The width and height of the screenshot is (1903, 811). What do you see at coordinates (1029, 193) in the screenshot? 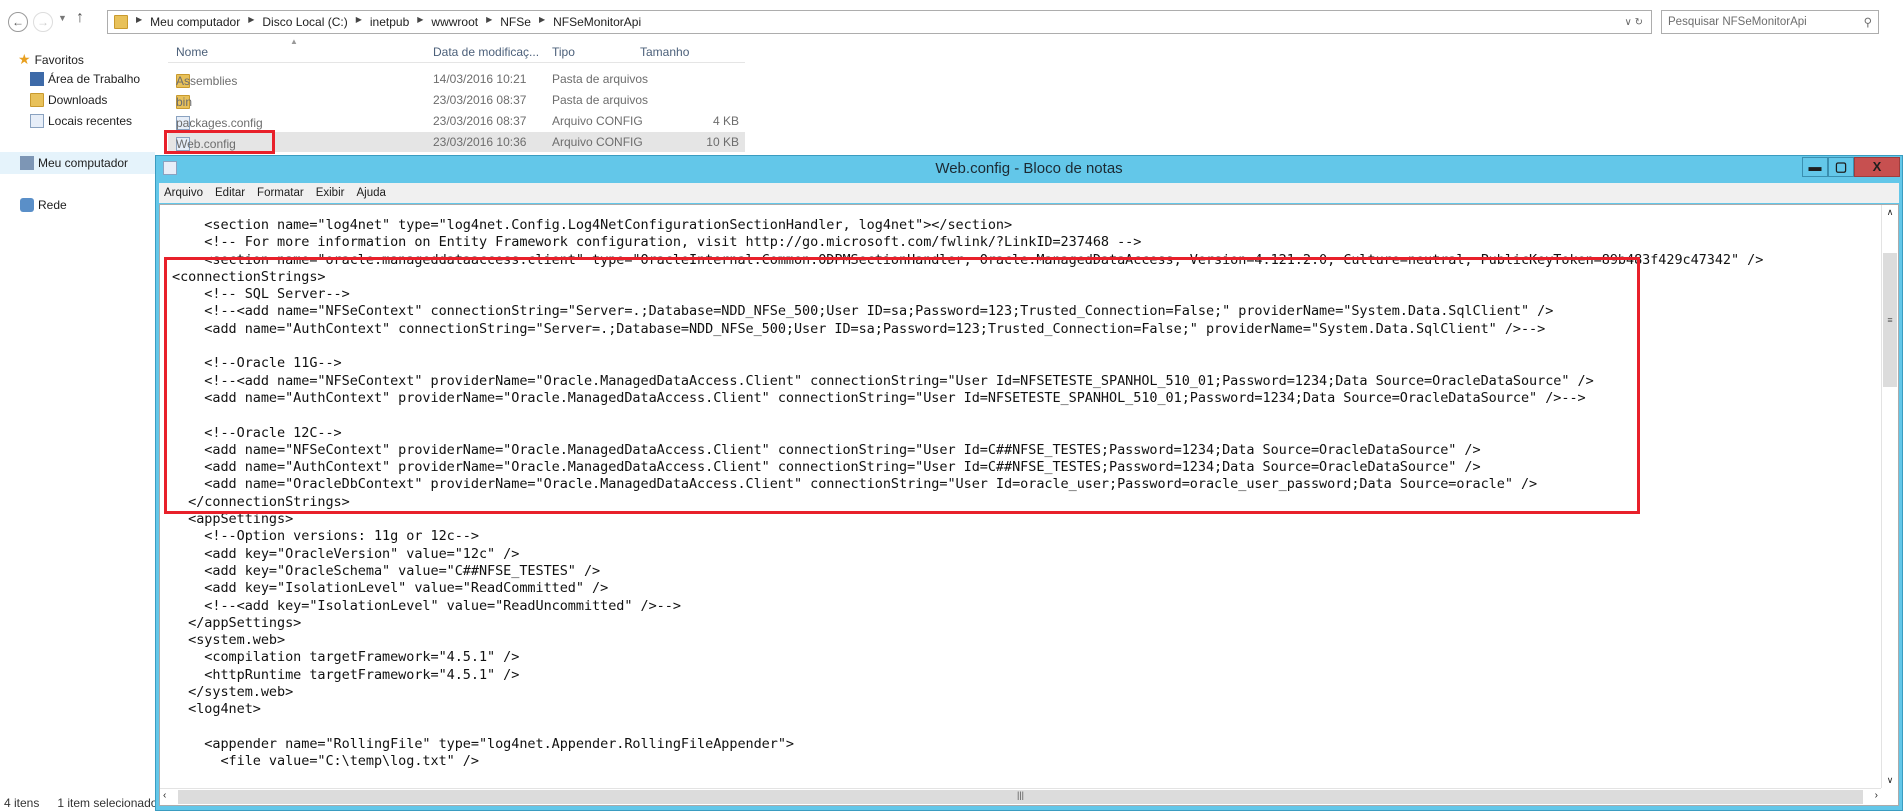
I see `menu-bar: Arquivo Editar Formatar Exibir Ajuda` at bounding box center [1029, 193].